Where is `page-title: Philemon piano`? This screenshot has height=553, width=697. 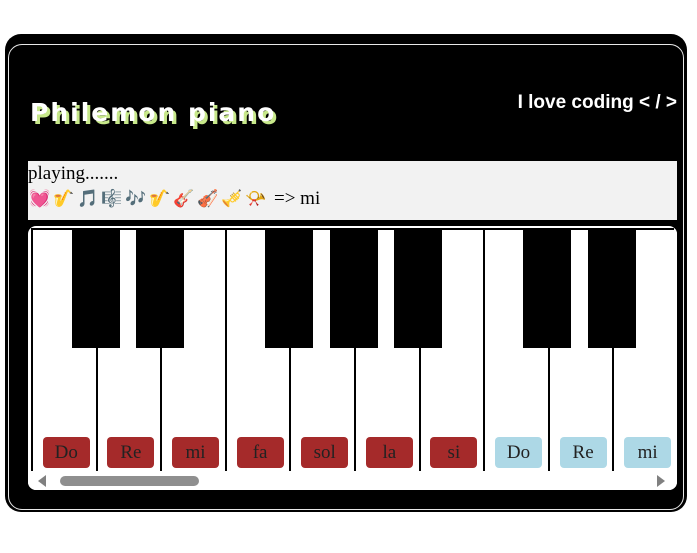
page-title: Philemon piano is located at coordinates (153, 112).